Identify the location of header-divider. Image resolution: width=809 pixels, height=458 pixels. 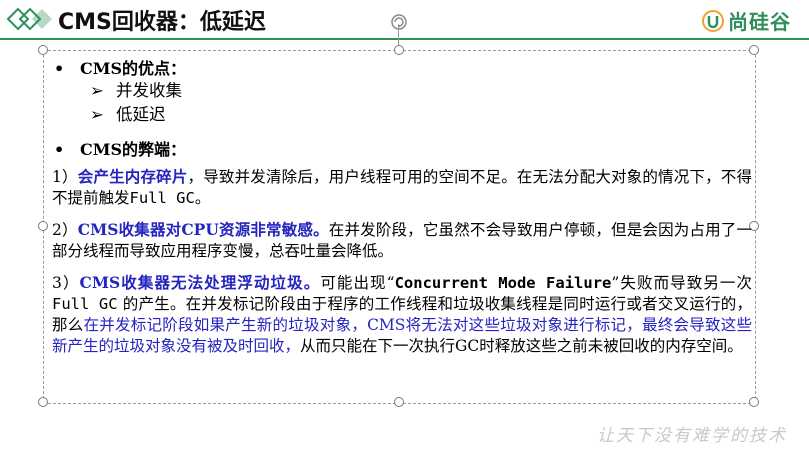
(404, 39).